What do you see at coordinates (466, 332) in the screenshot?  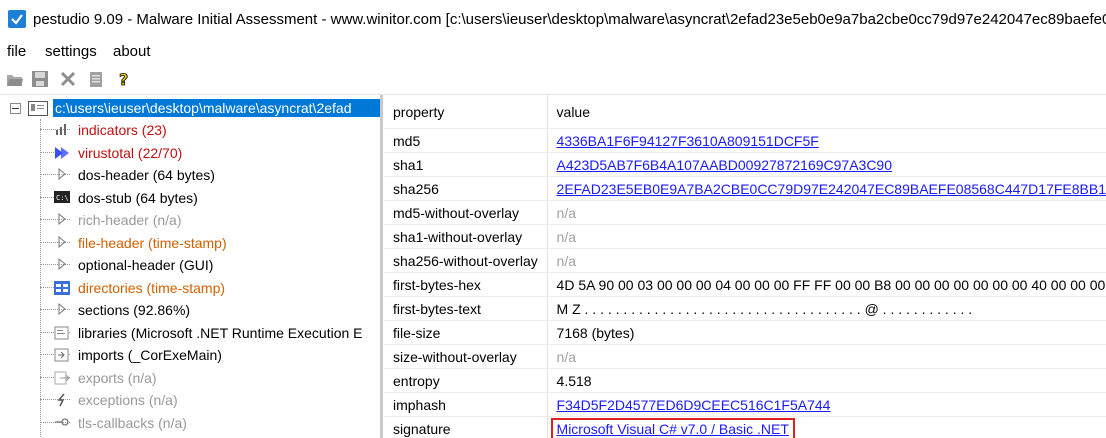 I see `property-name: file-size` at bounding box center [466, 332].